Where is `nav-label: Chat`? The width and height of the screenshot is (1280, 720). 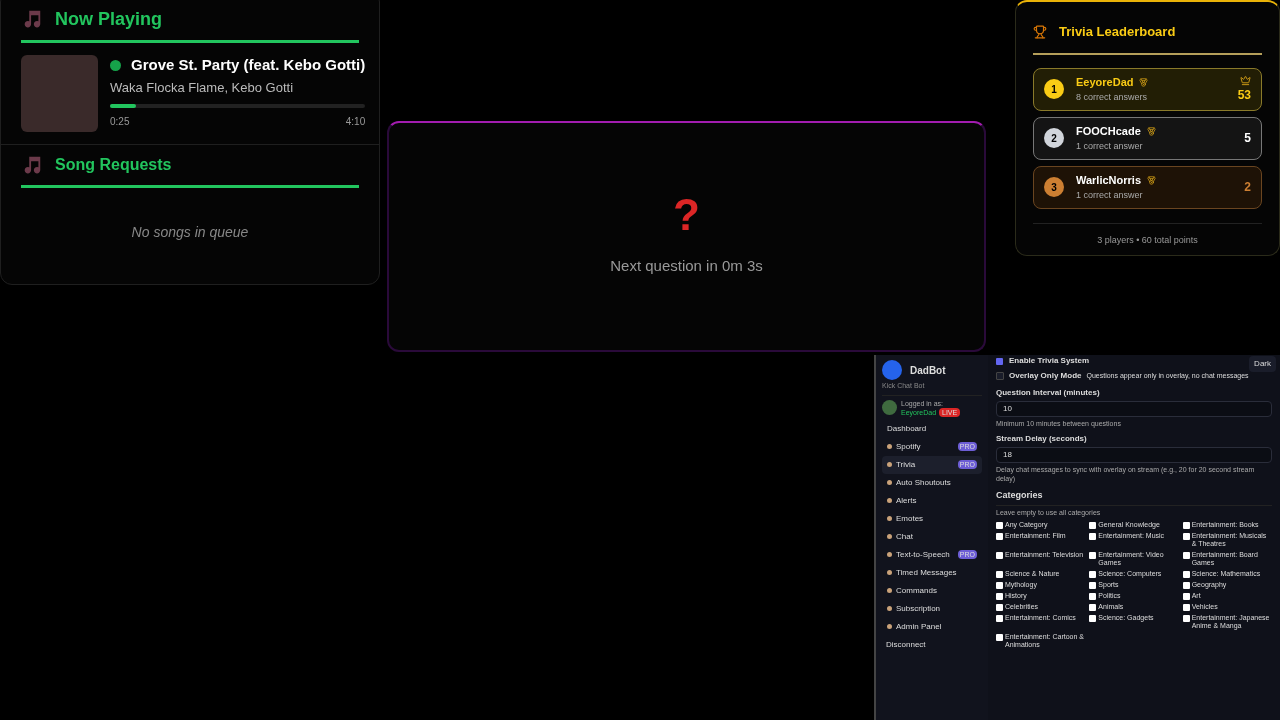 nav-label: Chat is located at coordinates (905, 536).